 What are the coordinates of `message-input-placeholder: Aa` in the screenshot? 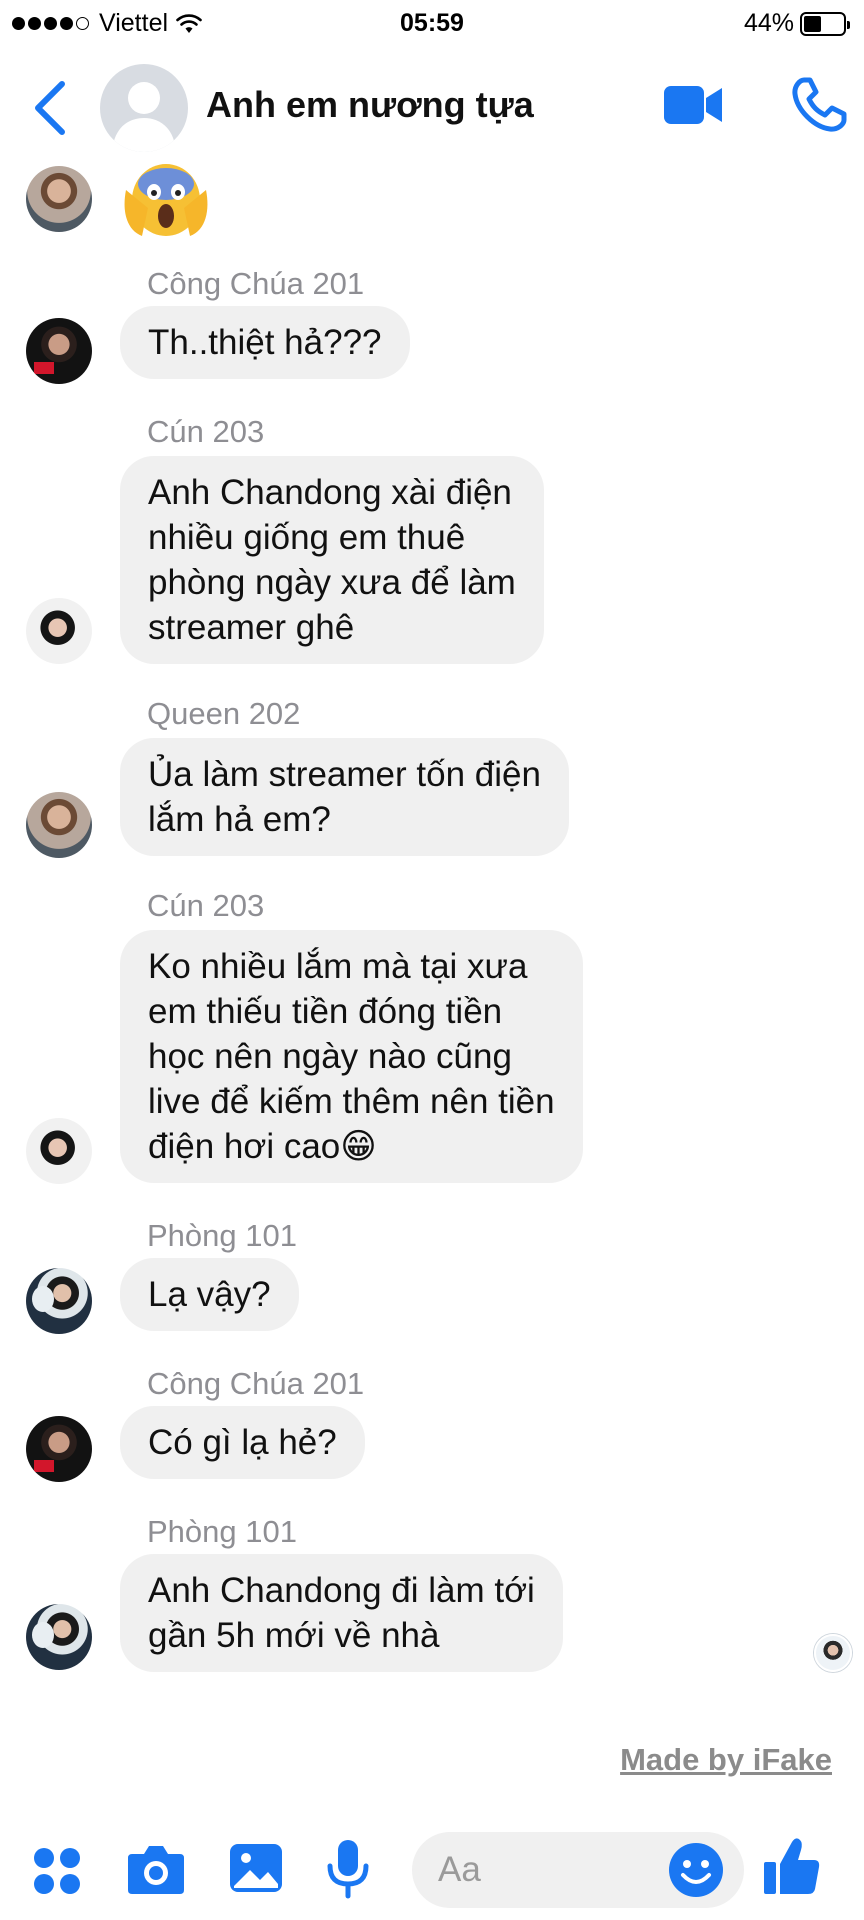 It's located at (459, 1869).